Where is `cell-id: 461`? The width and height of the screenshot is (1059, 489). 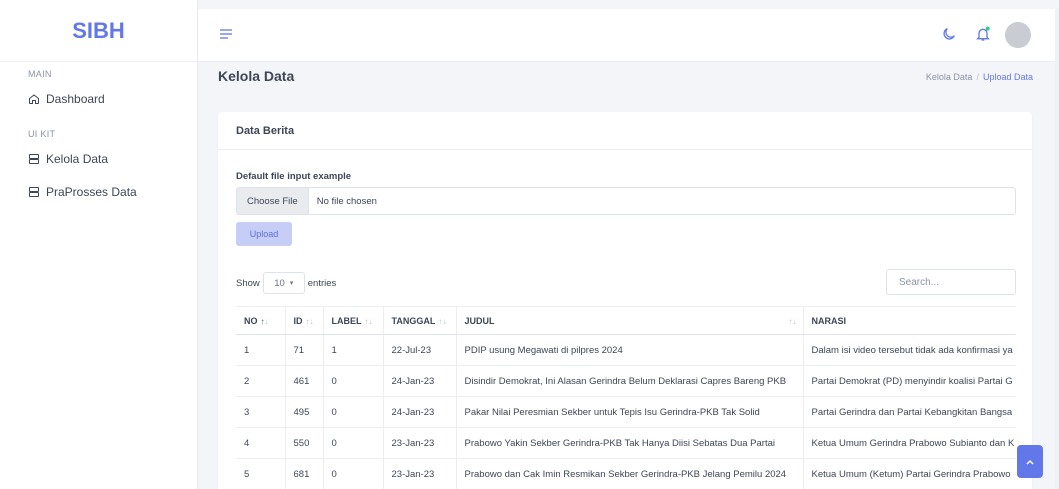 cell-id: 461 is located at coordinates (303, 381).